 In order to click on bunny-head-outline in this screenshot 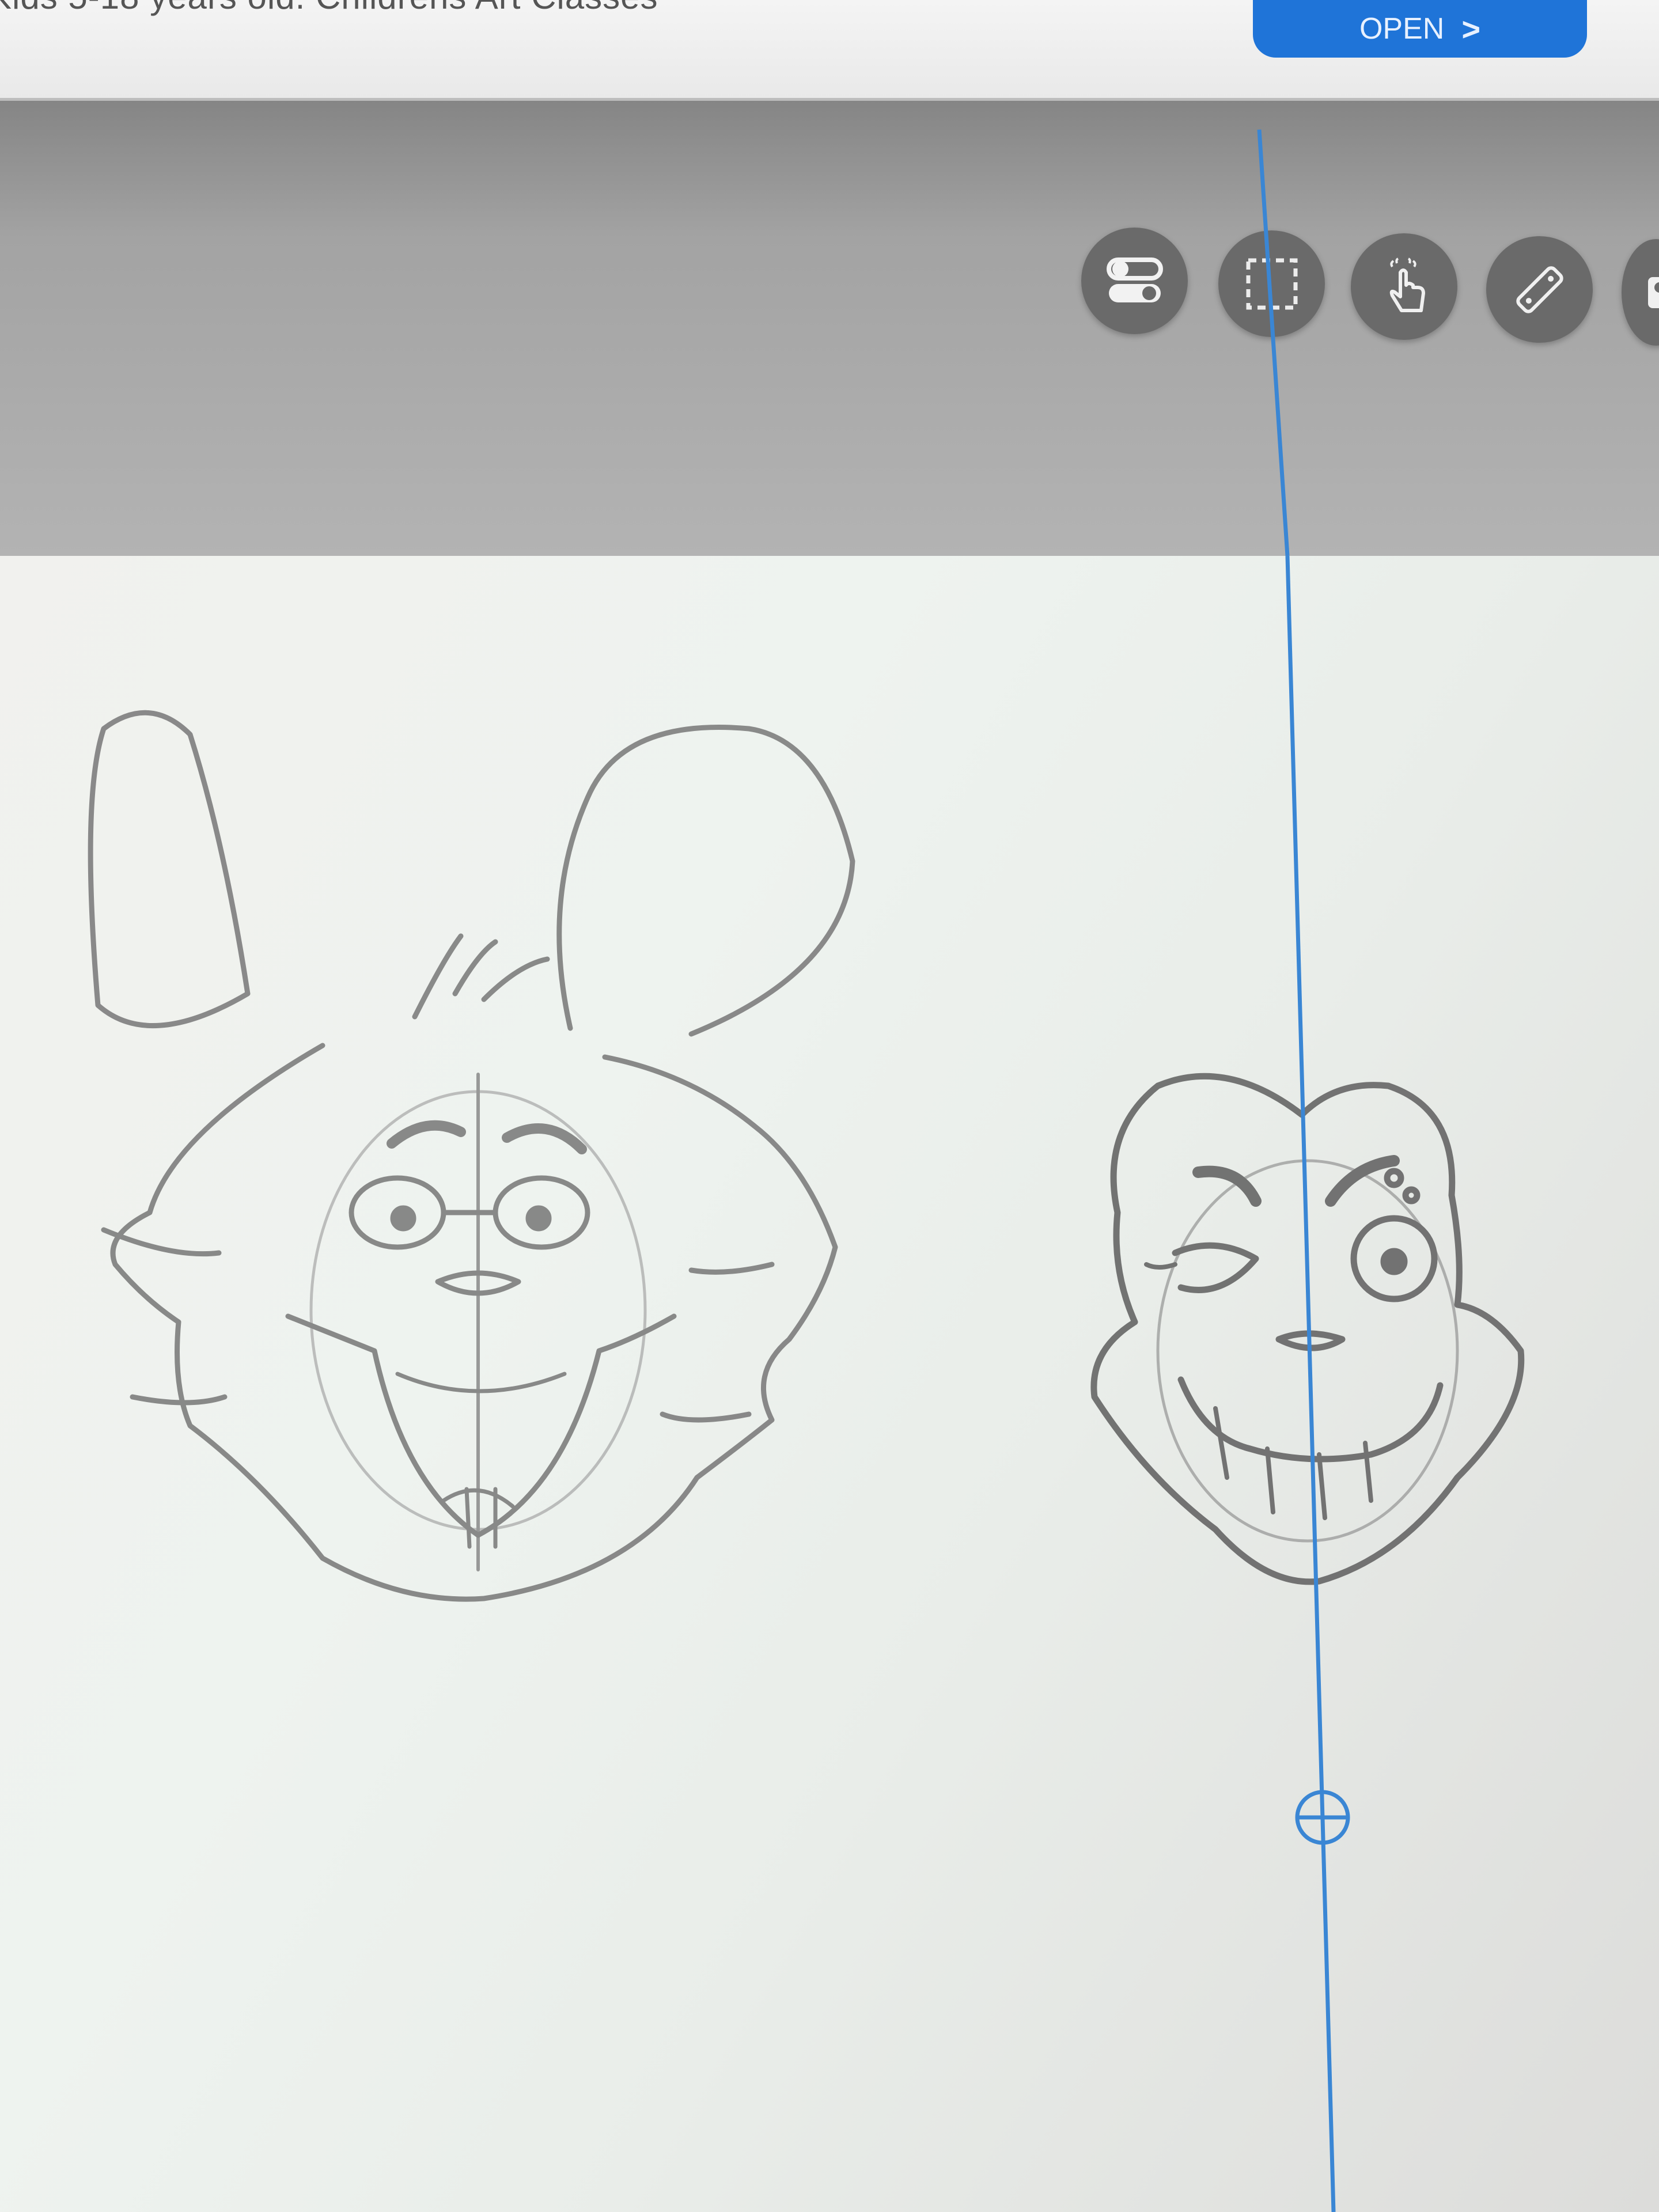, I will do `click(474, 1322)`.